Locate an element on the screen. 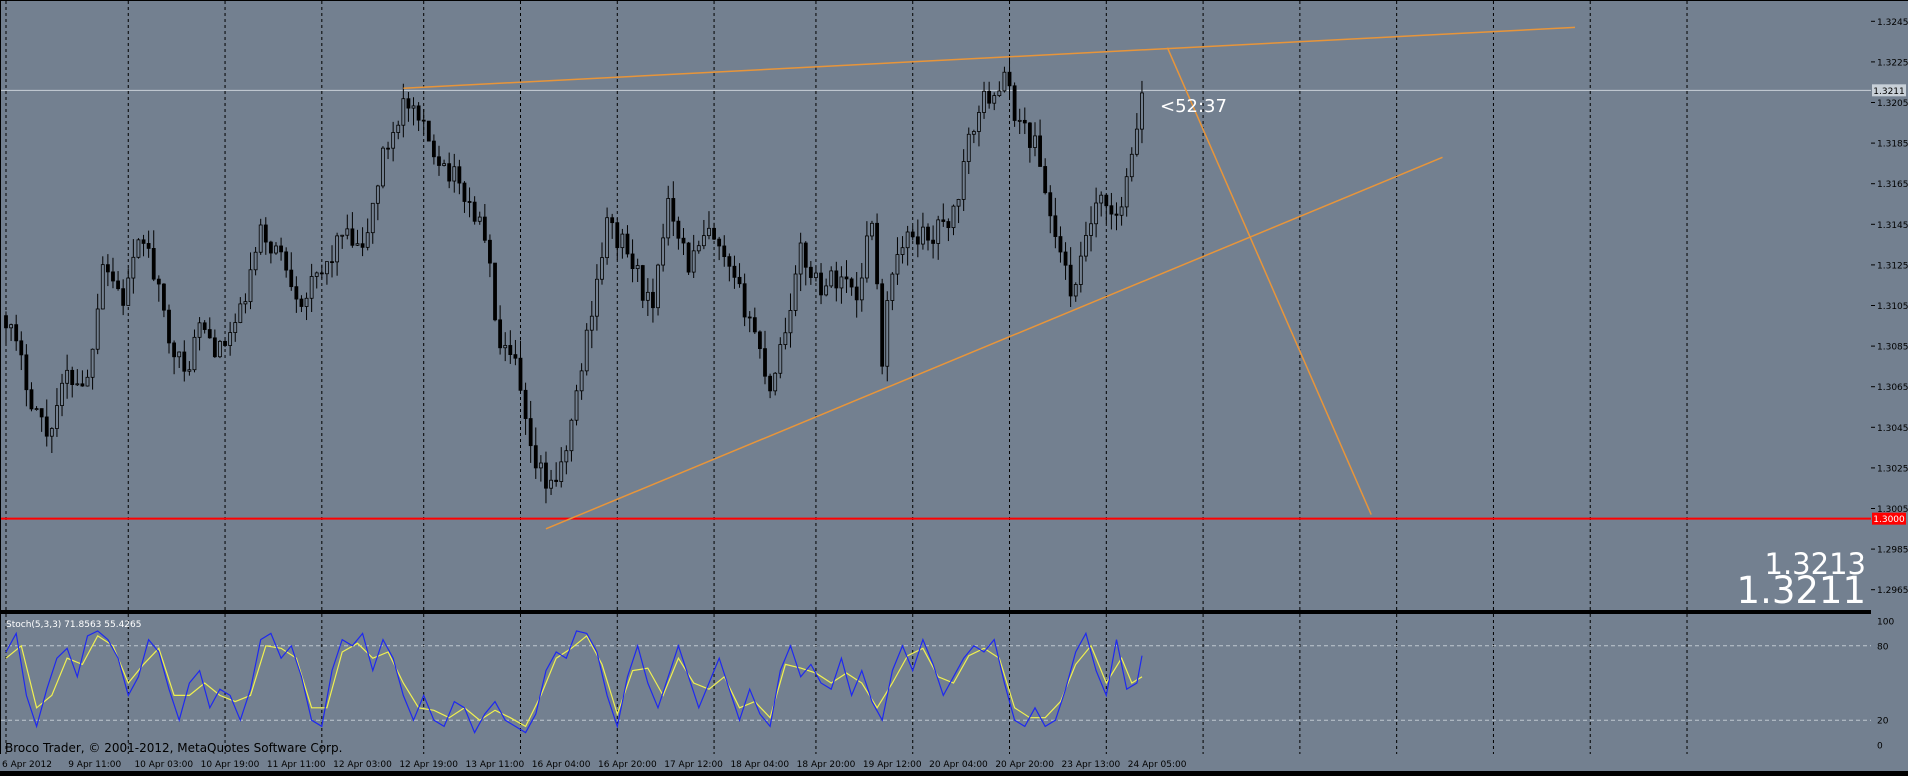 The width and height of the screenshot is (1908, 776). time-axis-label: 20 Apr 20:00 is located at coordinates (1024, 765).